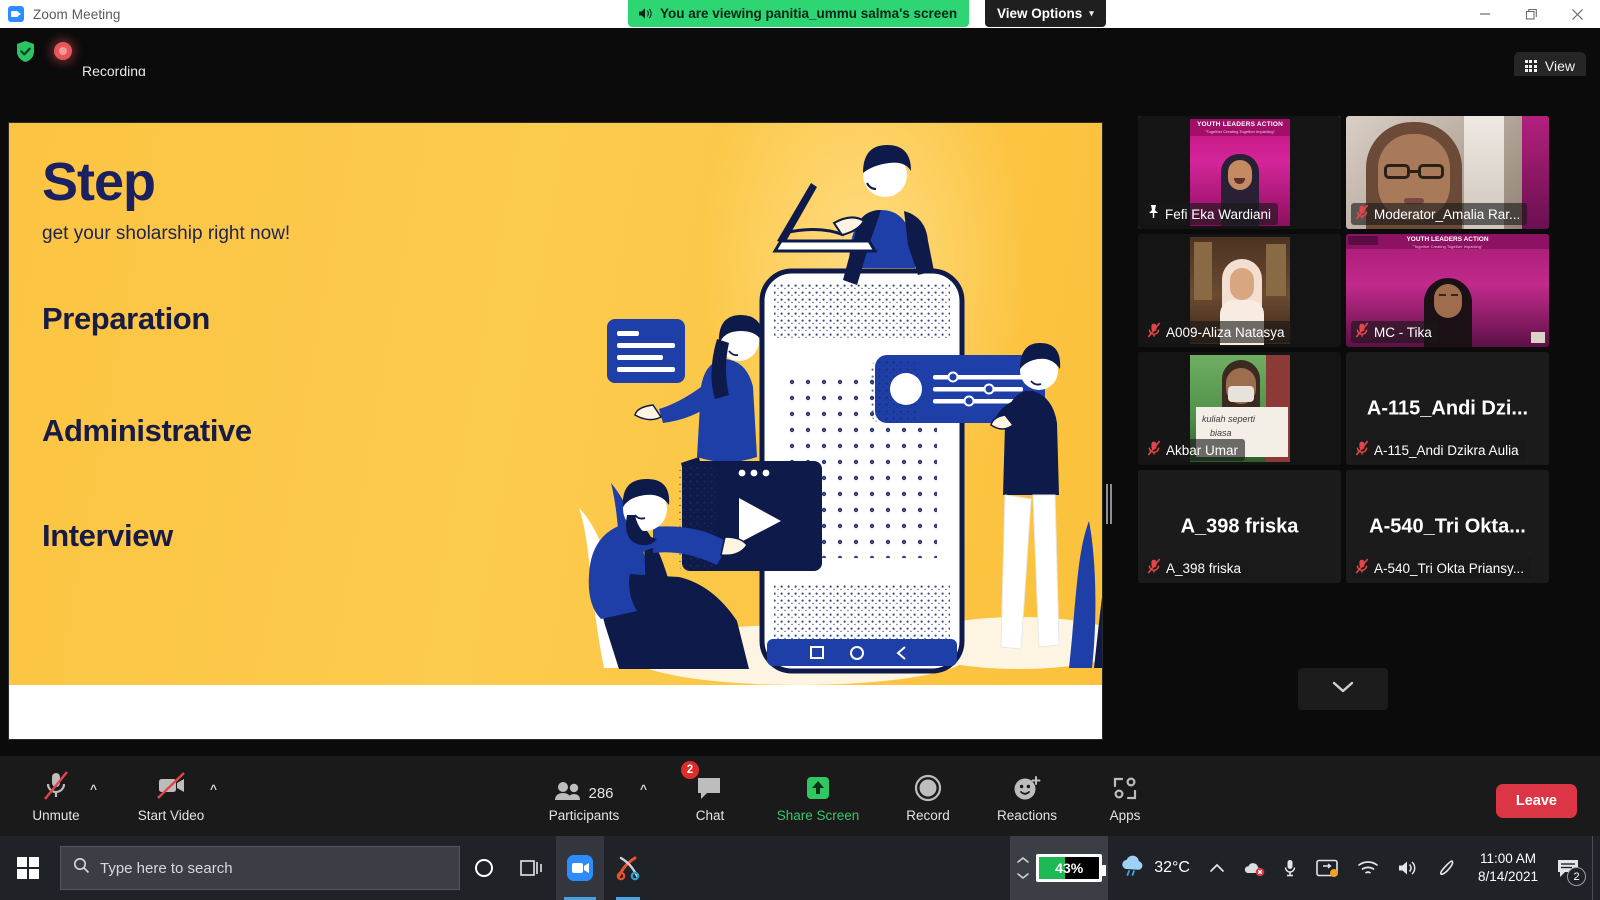 The width and height of the screenshot is (1600, 900). I want to click on share-screen-button: Share Screen, so click(818, 795).